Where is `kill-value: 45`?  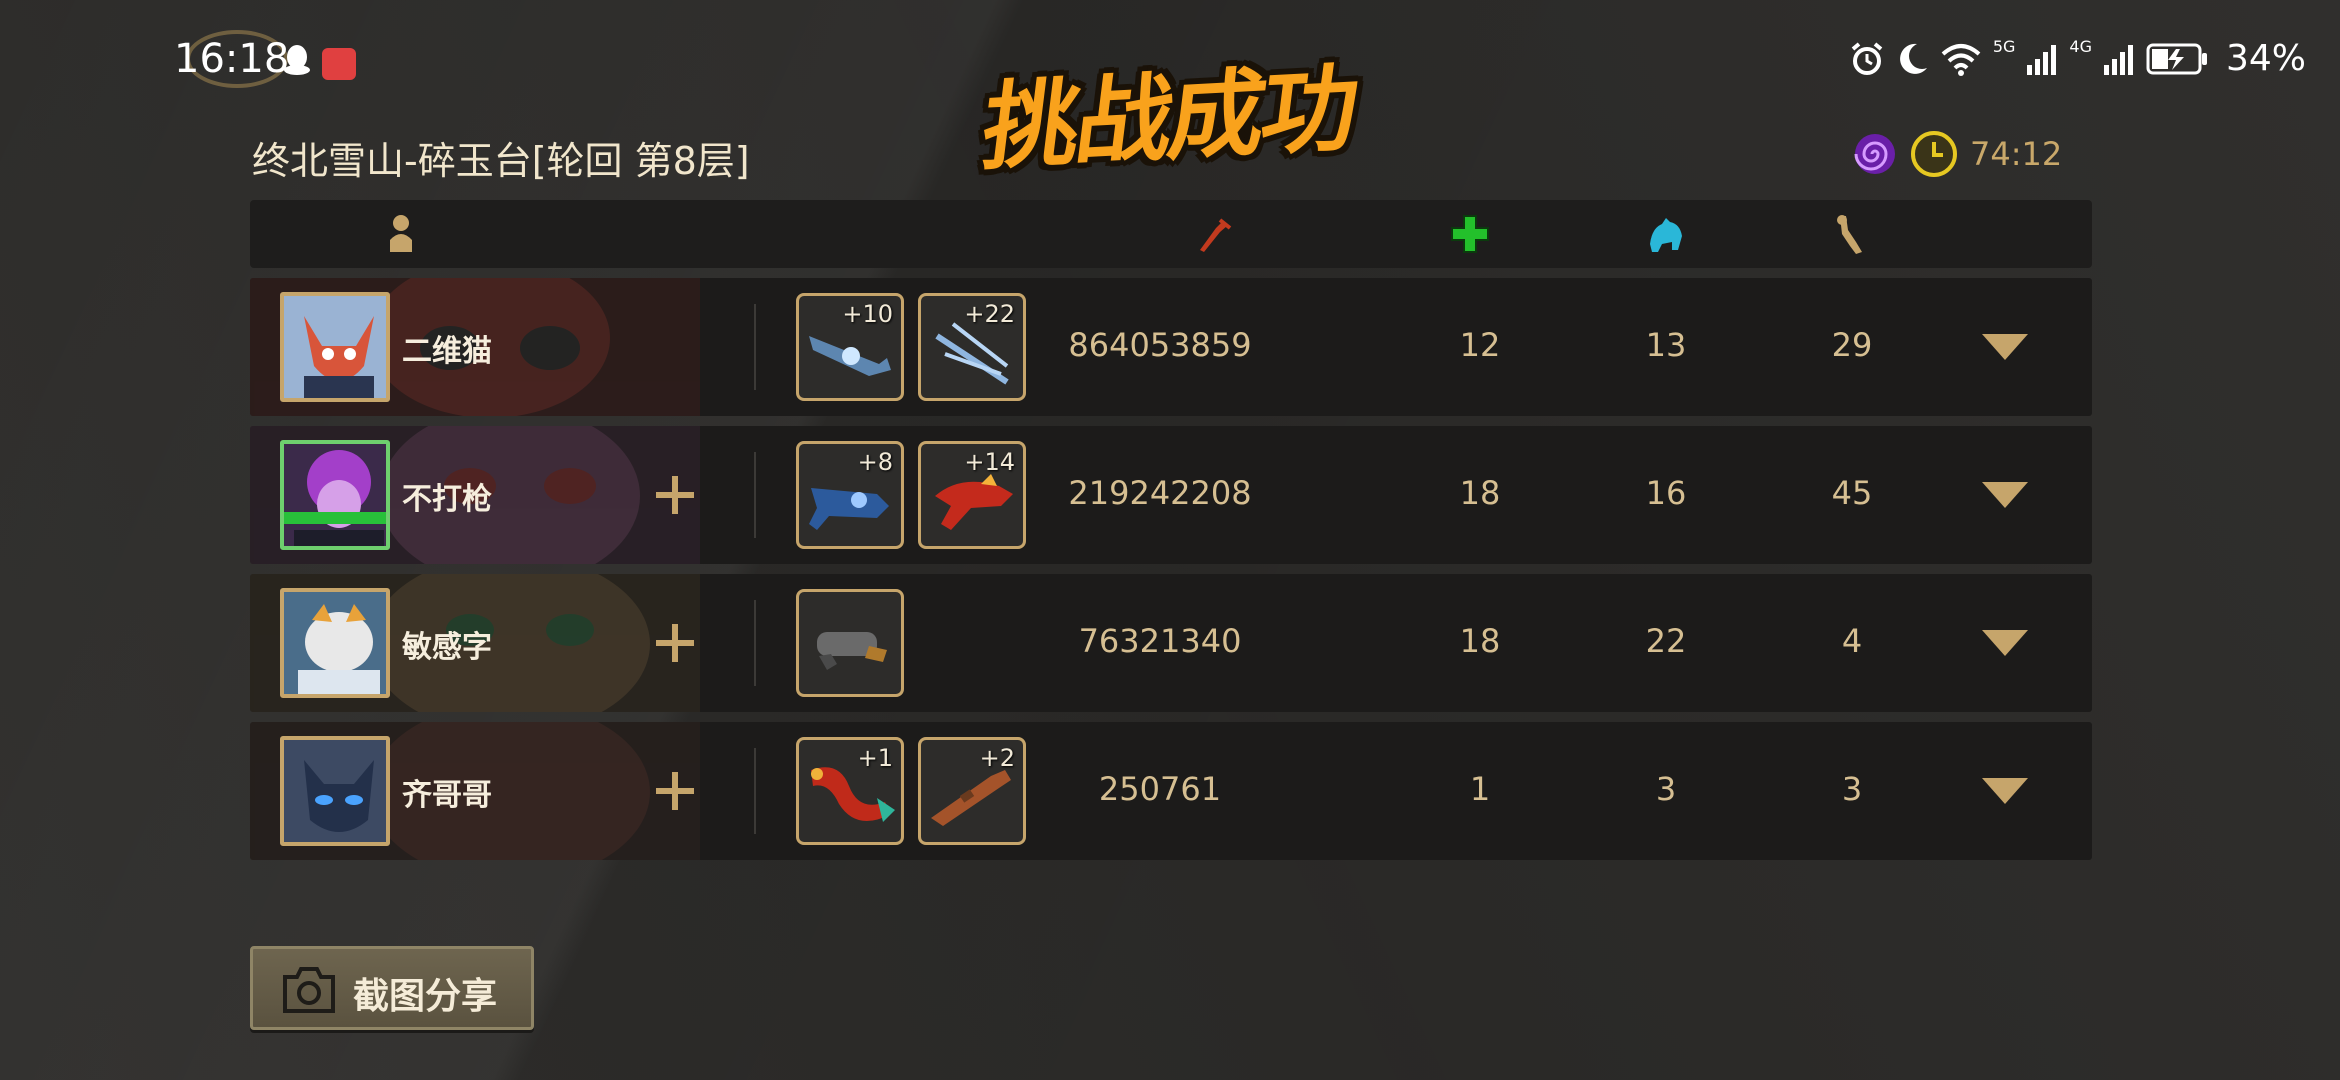
kill-value: 45 is located at coordinates (1852, 493).